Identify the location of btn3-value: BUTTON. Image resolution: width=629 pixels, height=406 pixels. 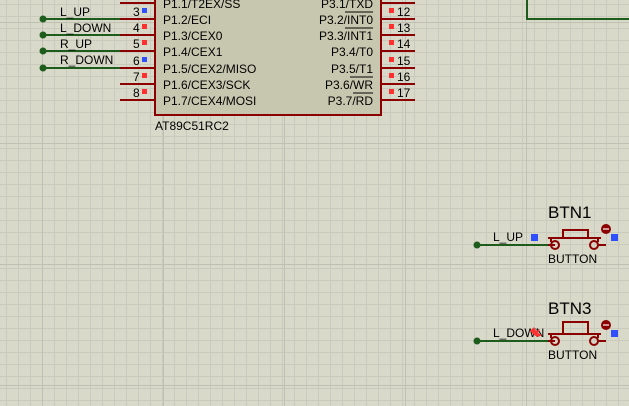
(572, 355).